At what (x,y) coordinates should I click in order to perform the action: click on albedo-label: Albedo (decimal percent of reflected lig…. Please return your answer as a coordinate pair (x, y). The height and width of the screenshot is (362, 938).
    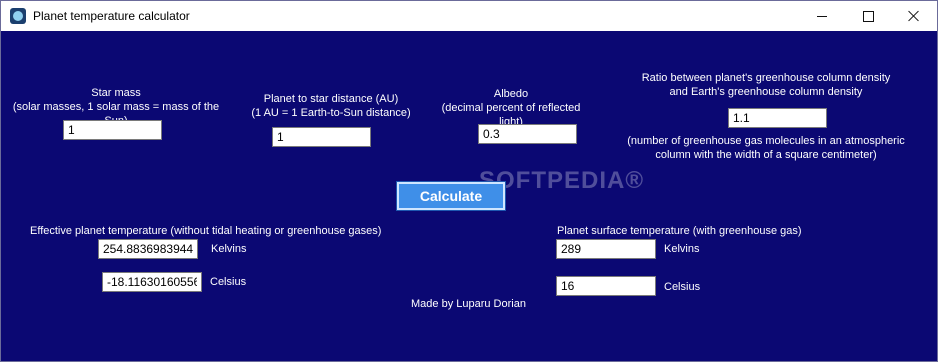
    Looking at the image, I should click on (511, 108).